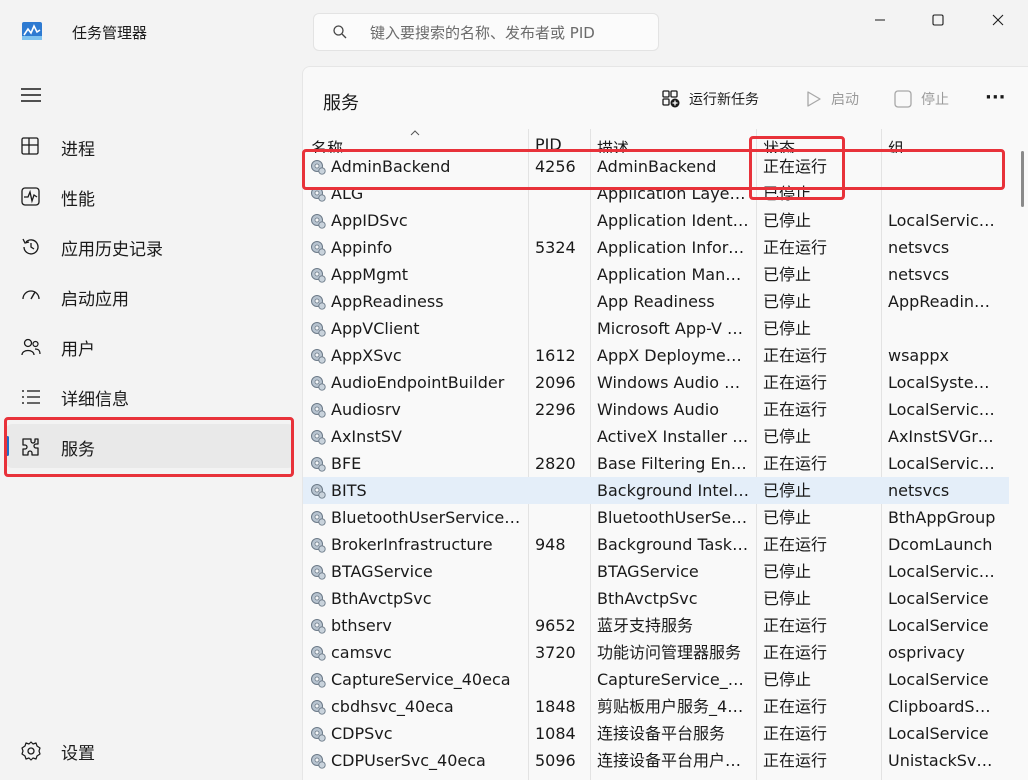 This screenshot has height=780, width=1028. I want to click on cell-group: LocalService, so click(938, 598).